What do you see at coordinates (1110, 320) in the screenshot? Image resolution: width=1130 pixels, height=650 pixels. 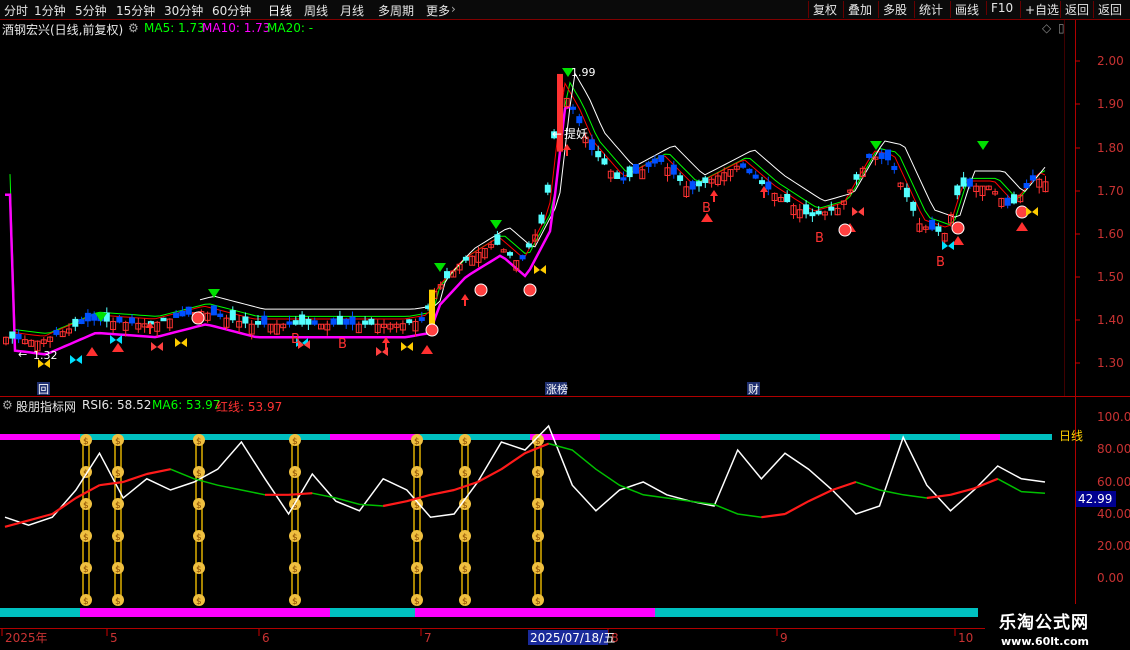 I see `price-label: 1.40` at bounding box center [1110, 320].